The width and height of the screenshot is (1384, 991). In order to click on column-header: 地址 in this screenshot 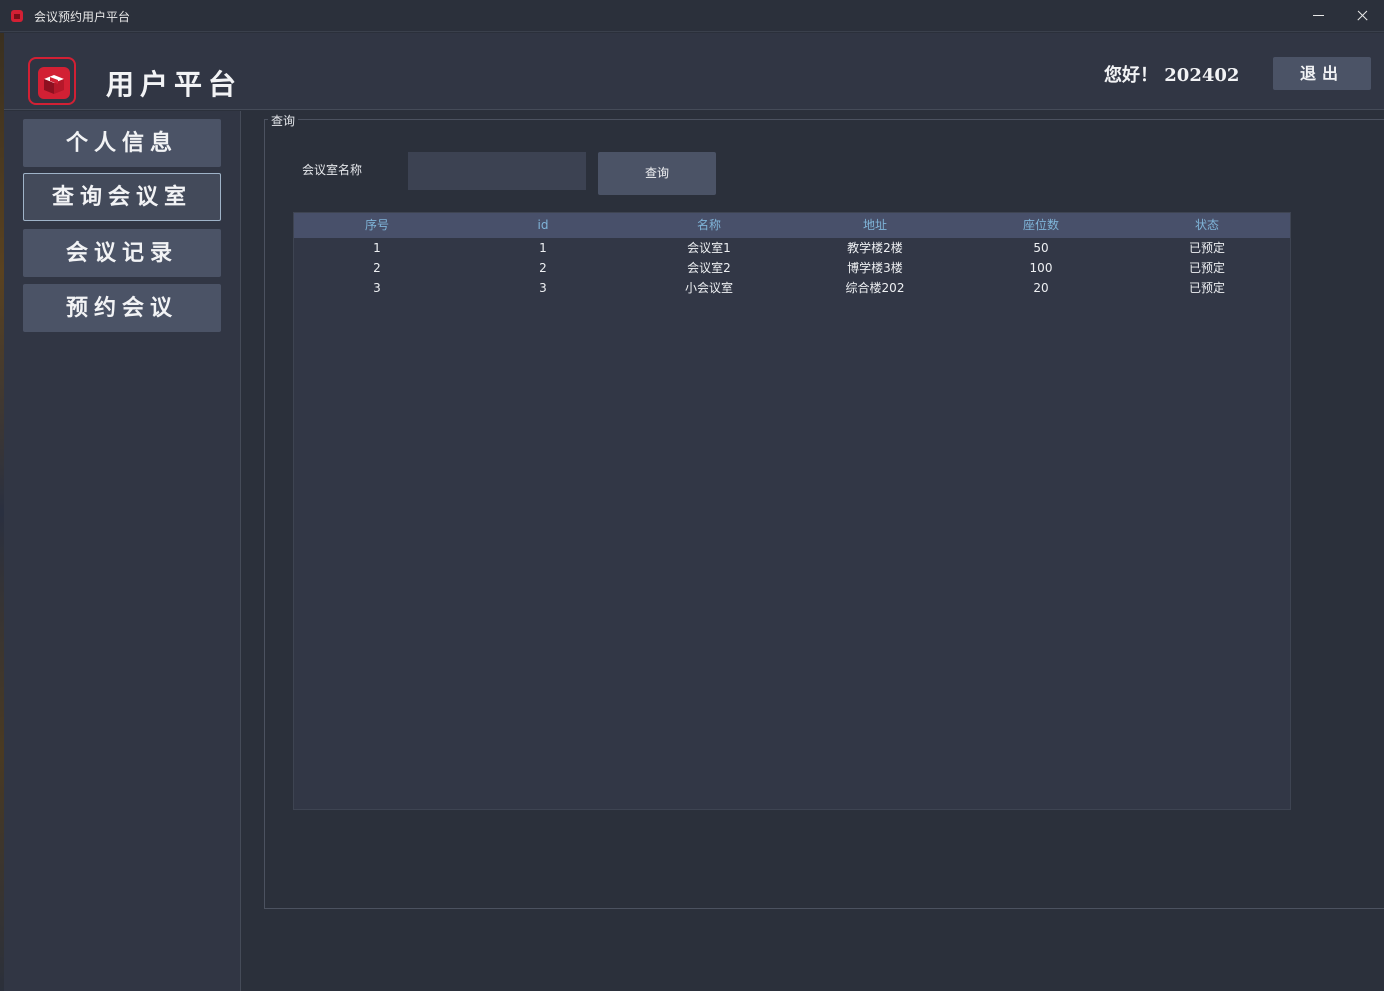, I will do `click(875, 225)`.